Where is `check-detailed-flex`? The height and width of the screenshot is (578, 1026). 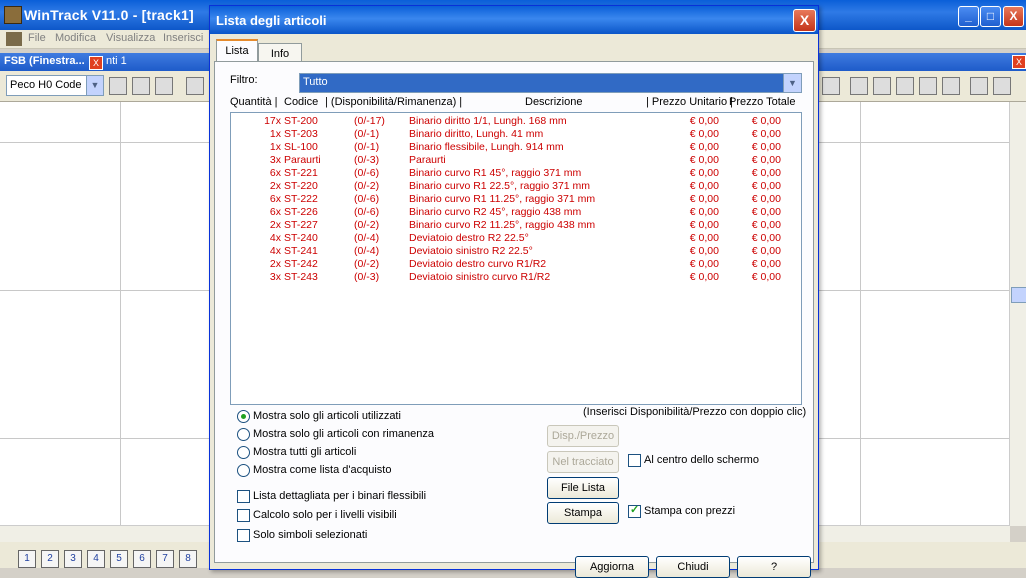
check-detailed-flex is located at coordinates (243, 496).